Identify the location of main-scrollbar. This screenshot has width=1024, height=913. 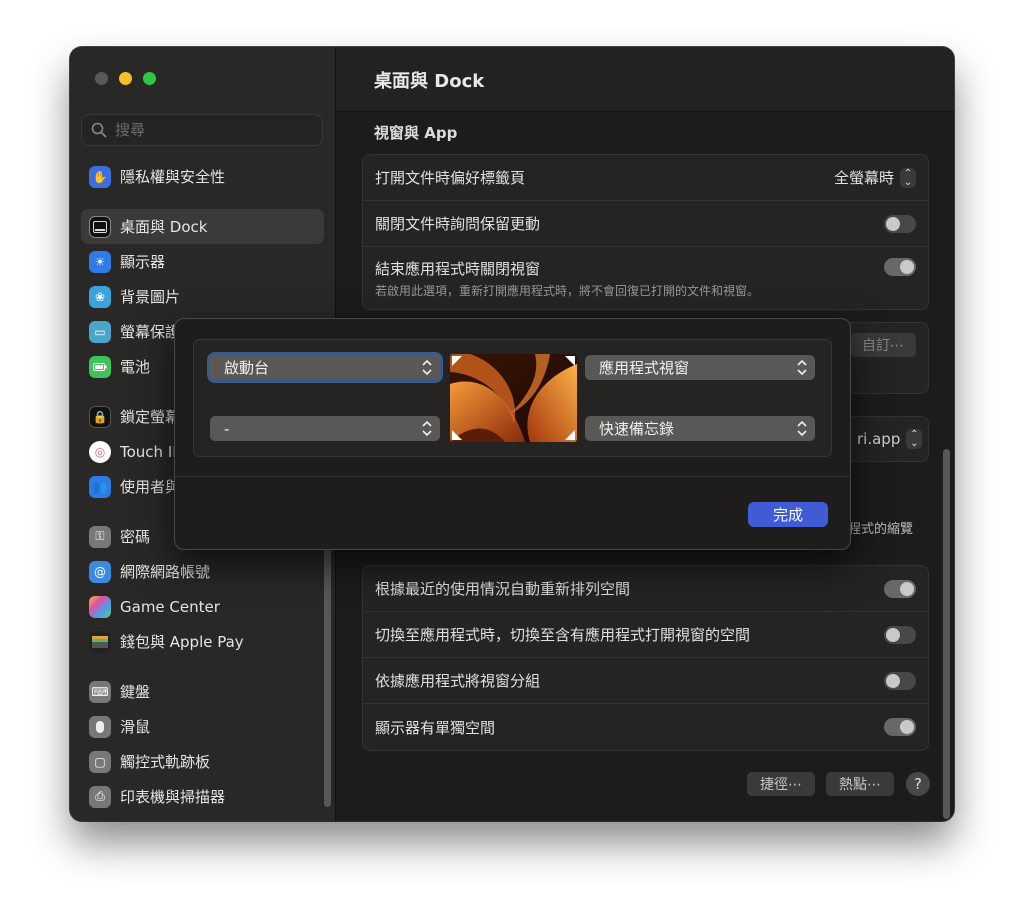
(946, 634).